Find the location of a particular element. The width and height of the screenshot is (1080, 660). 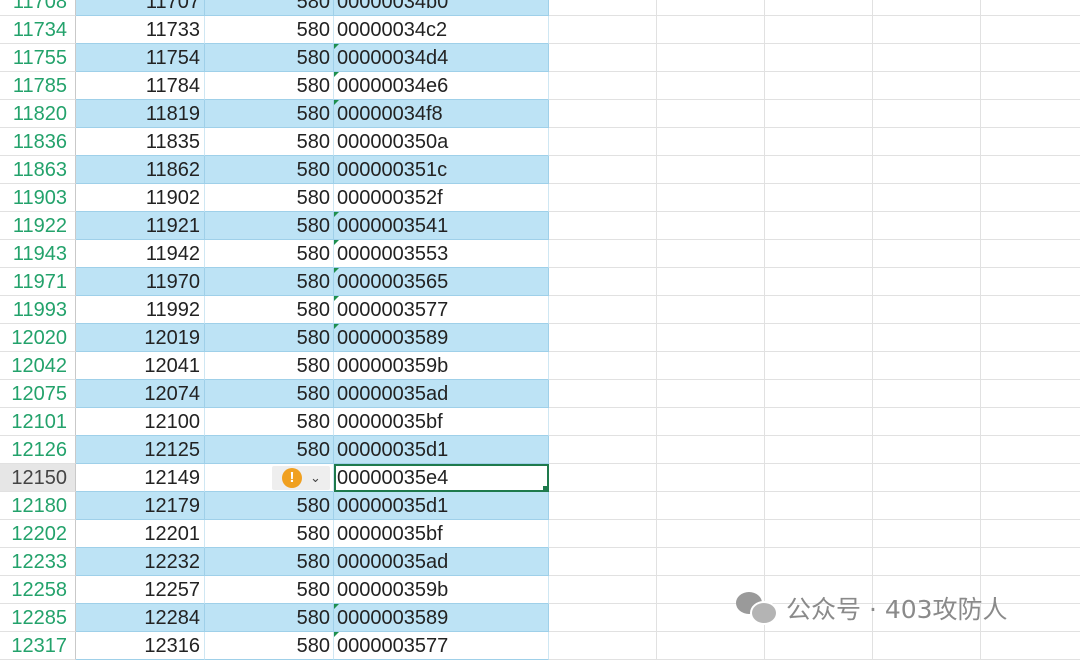

row-header: 11993 is located at coordinates (38, 310).